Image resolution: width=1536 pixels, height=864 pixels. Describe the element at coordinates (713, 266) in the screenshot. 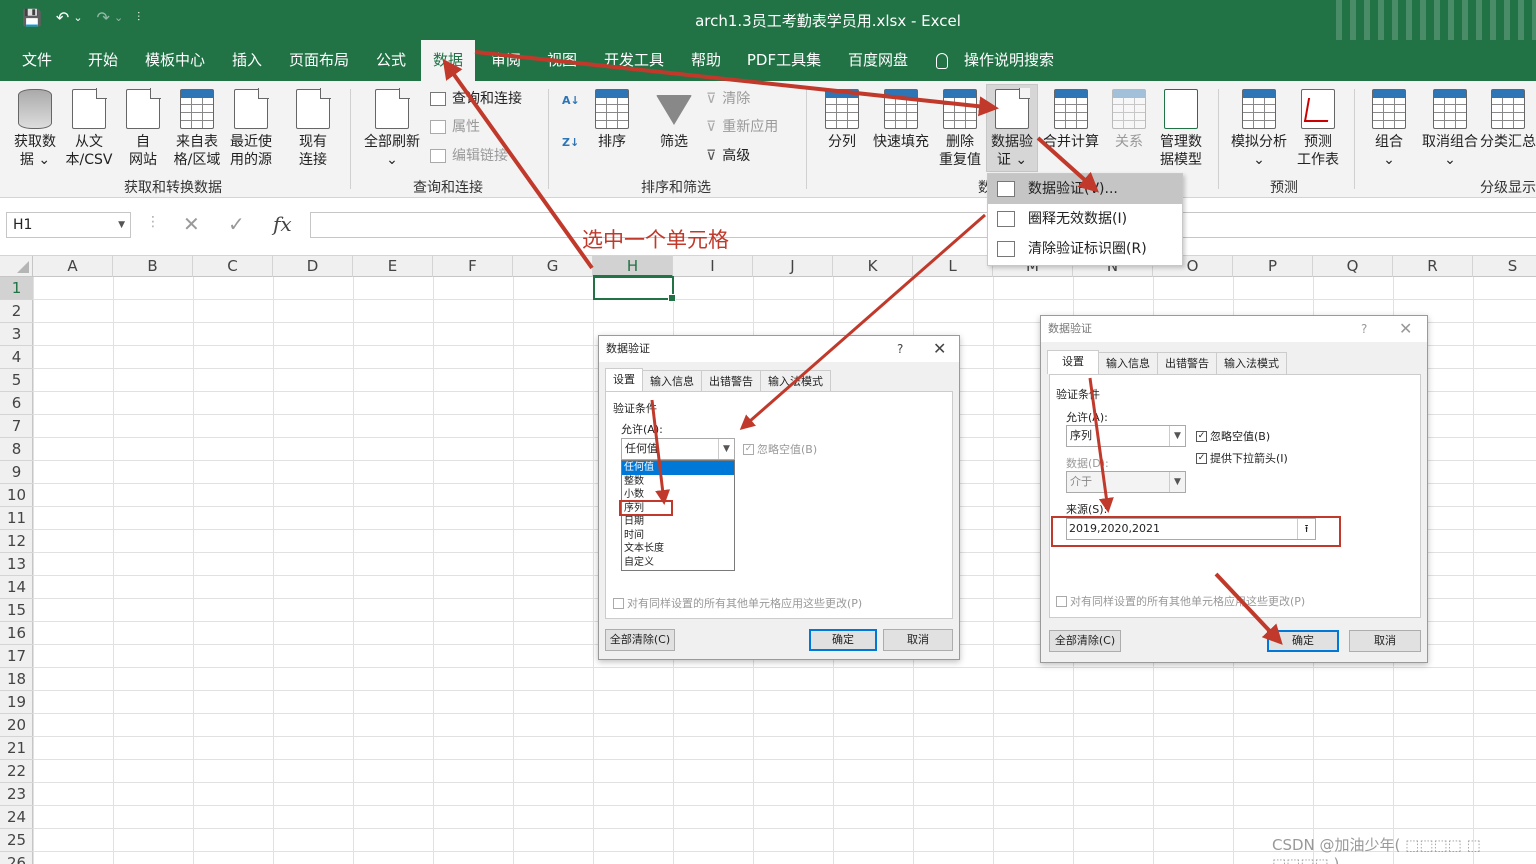

I see `column-header-i: I` at that location.